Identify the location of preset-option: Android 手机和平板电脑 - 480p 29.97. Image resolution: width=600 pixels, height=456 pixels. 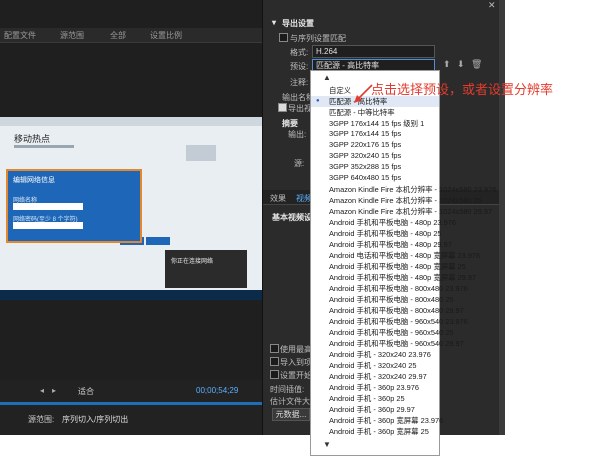
(390, 244).